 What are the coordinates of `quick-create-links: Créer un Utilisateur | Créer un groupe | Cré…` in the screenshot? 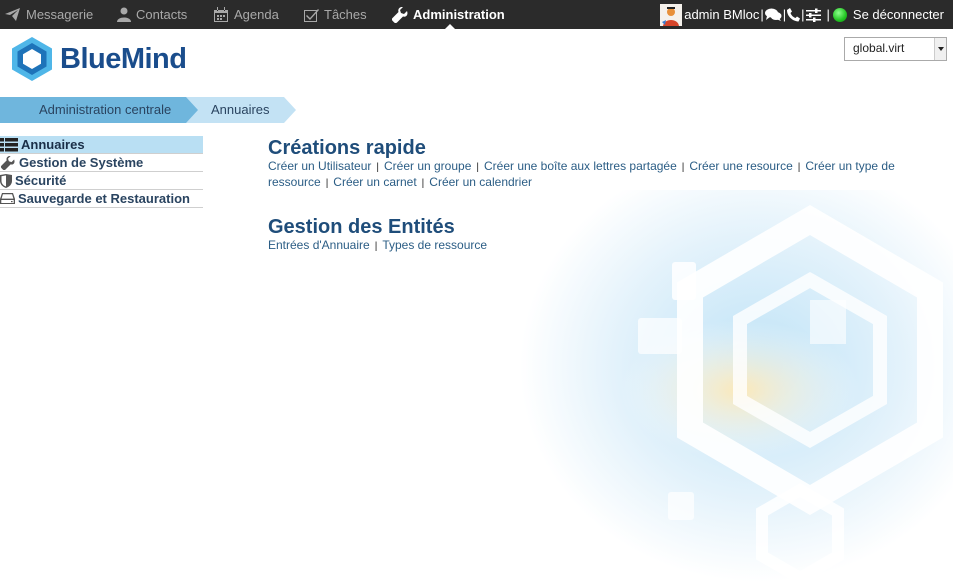 It's located at (605, 175).